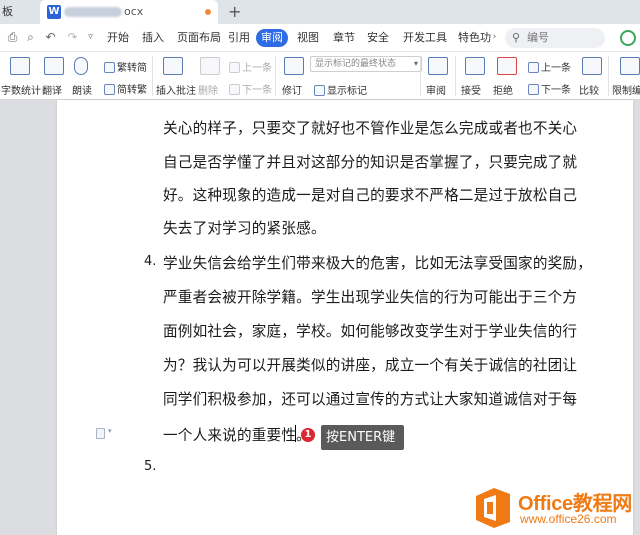  I want to click on quick-access-chevron-icon: ▿, so click(90, 37).